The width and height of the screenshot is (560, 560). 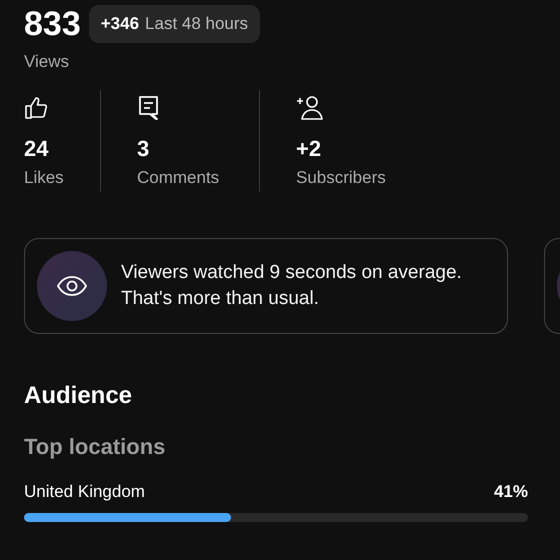 What do you see at coordinates (84, 492) in the screenshot?
I see `location-name: United Kingdom` at bounding box center [84, 492].